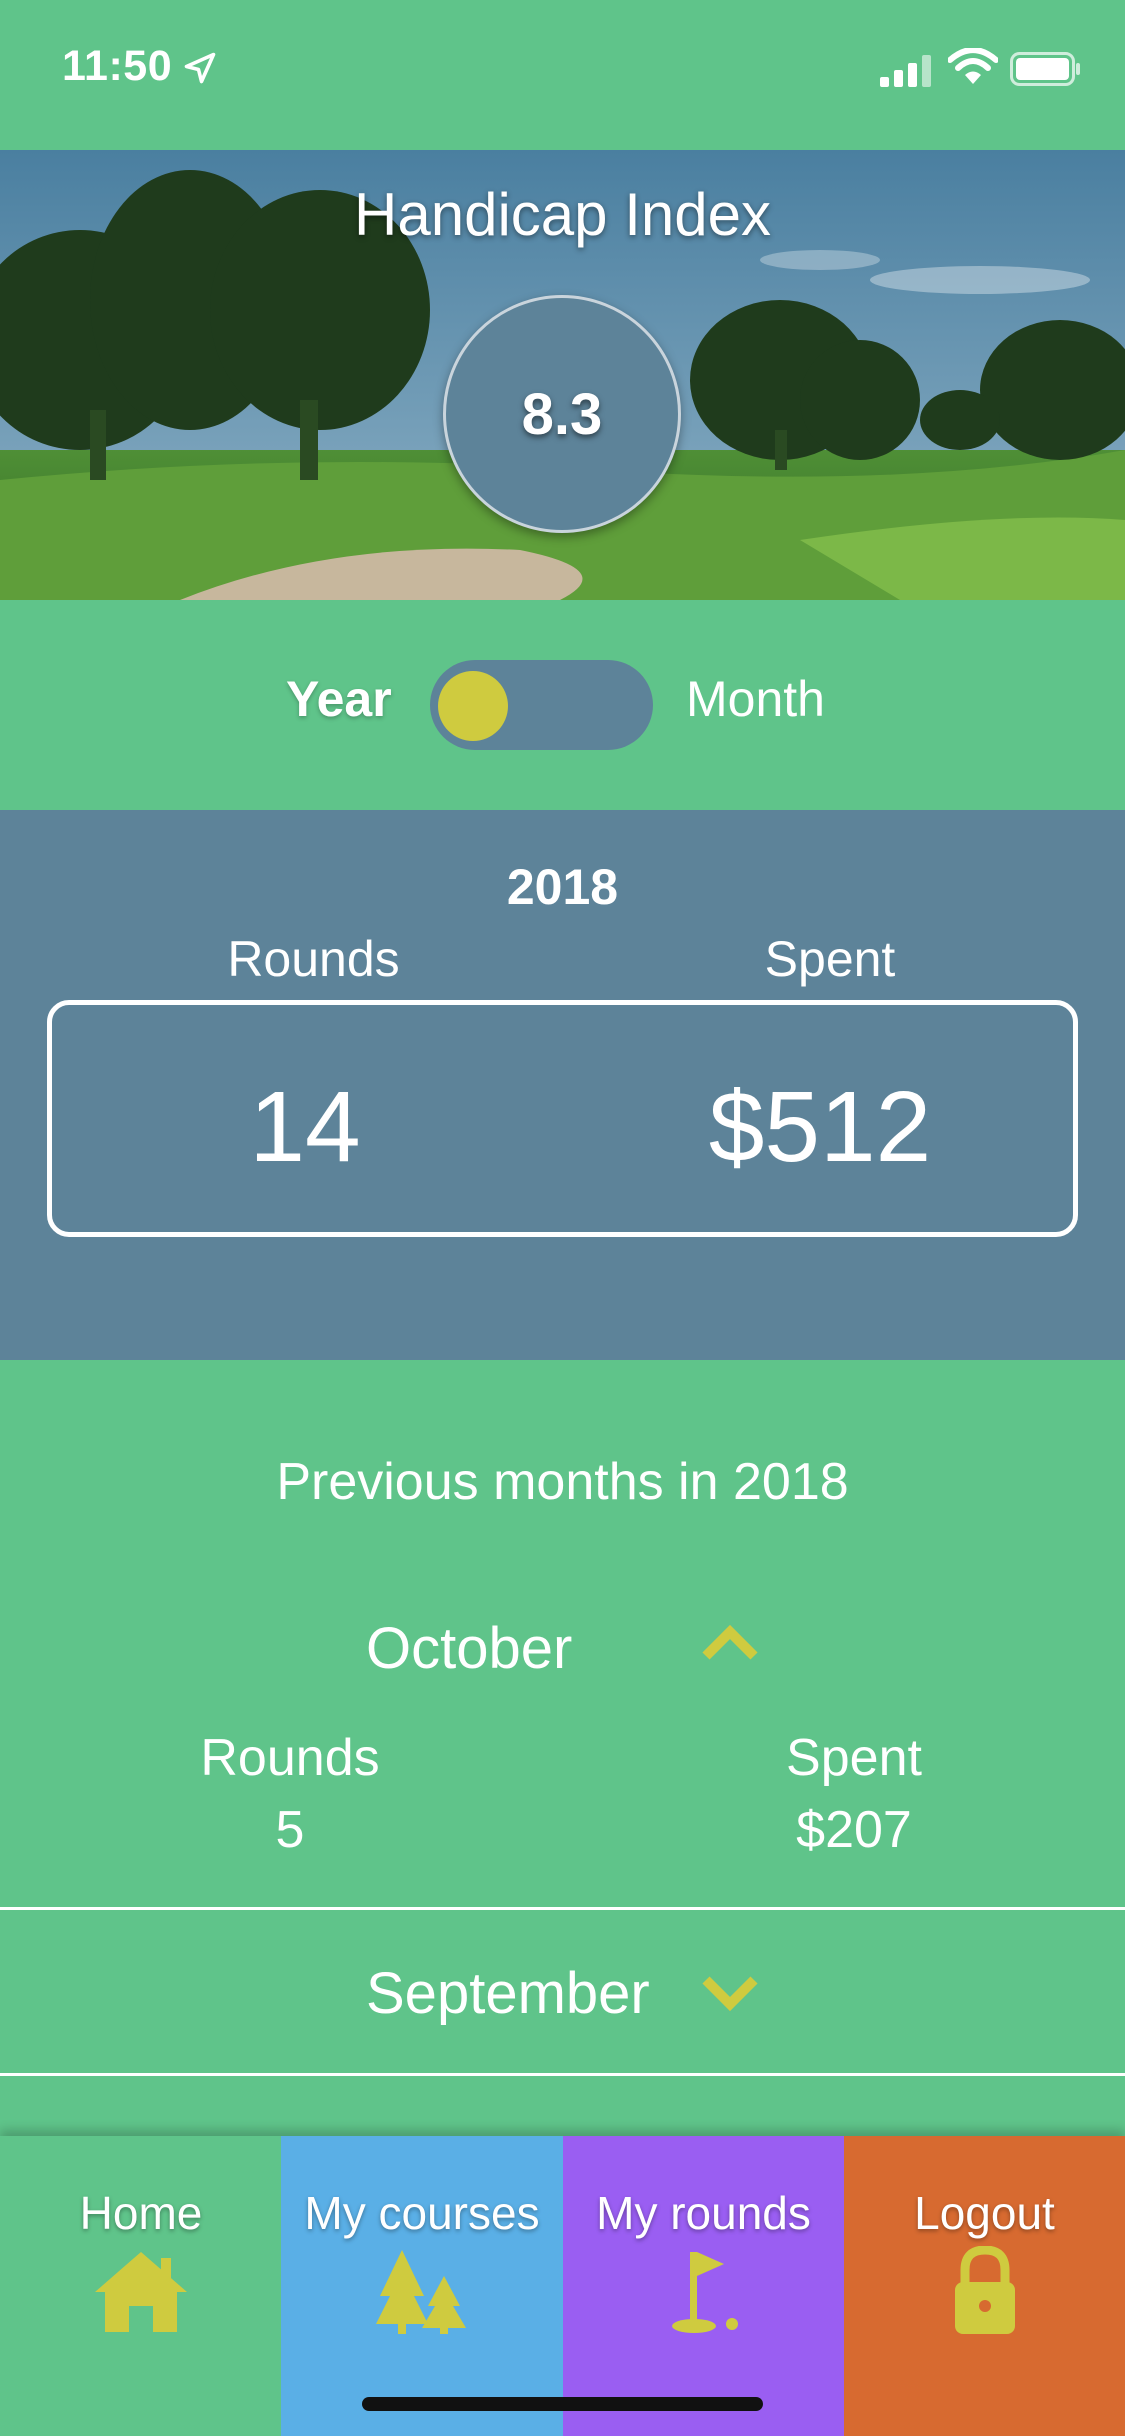 The image size is (1125, 2436). Describe the element at coordinates (473, 706) in the screenshot. I see `switch-knob` at that location.